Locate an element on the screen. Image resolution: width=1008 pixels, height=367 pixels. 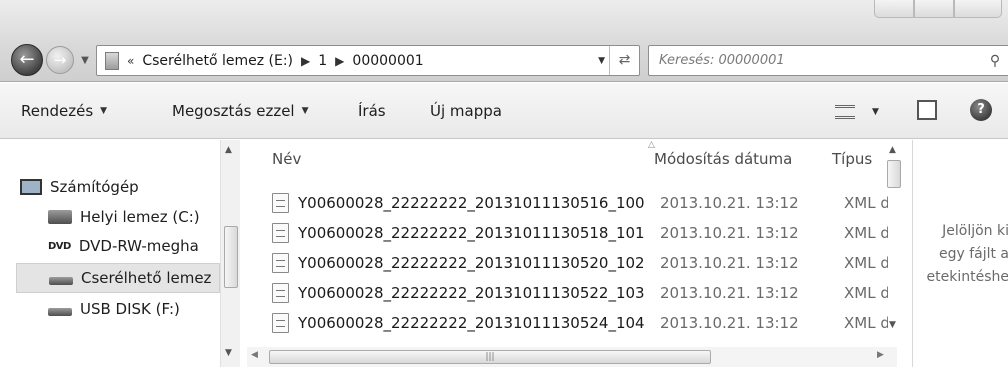
preview-pane: Jelöljön ki egy fájlt a etekintéshe is located at coordinates (960, 253).